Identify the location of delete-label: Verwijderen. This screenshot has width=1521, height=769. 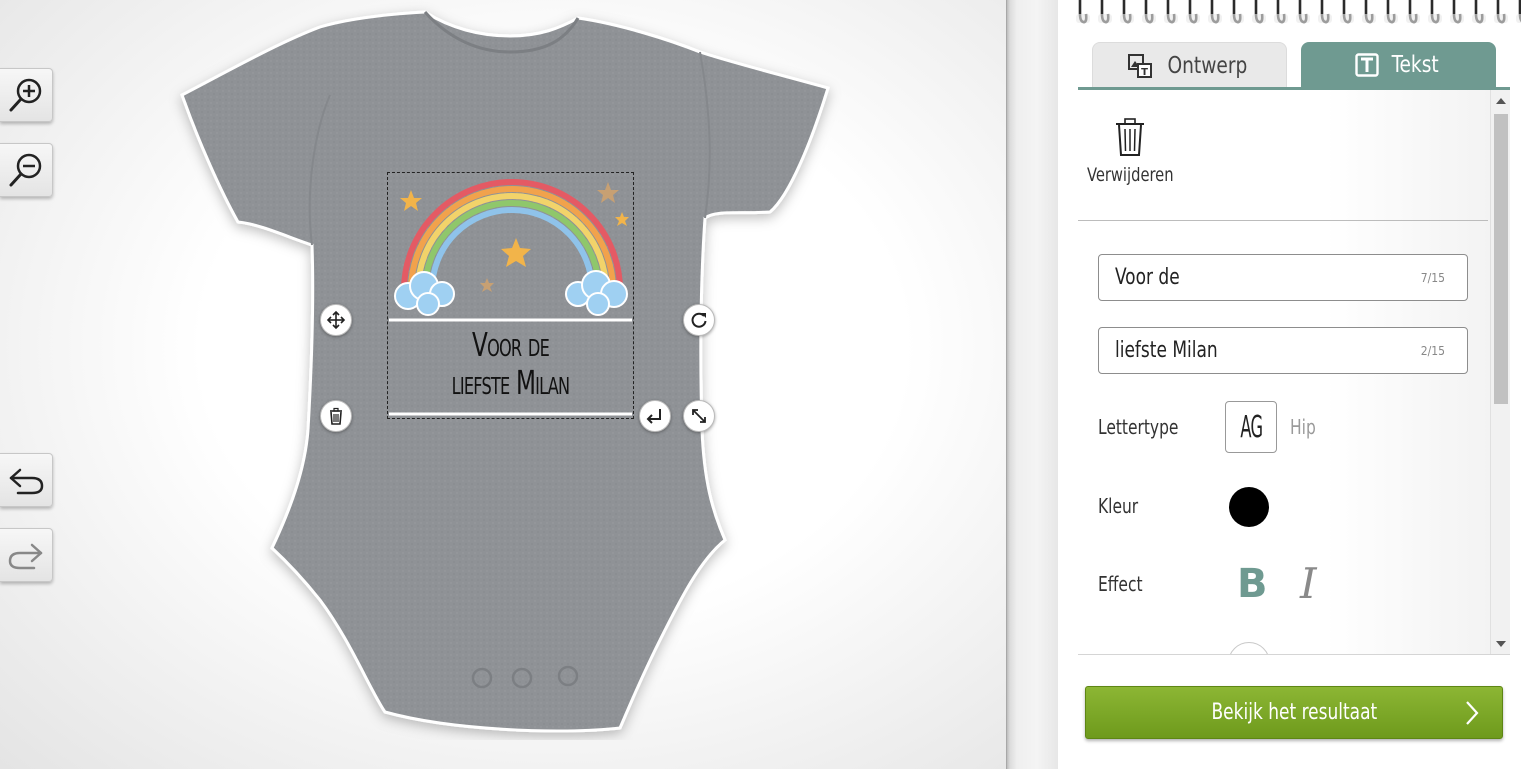
(1130, 175).